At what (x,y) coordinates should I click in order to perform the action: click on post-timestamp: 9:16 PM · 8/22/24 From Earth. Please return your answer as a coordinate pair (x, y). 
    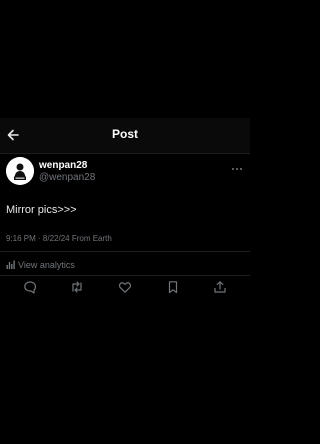
    Looking at the image, I should click on (59, 238).